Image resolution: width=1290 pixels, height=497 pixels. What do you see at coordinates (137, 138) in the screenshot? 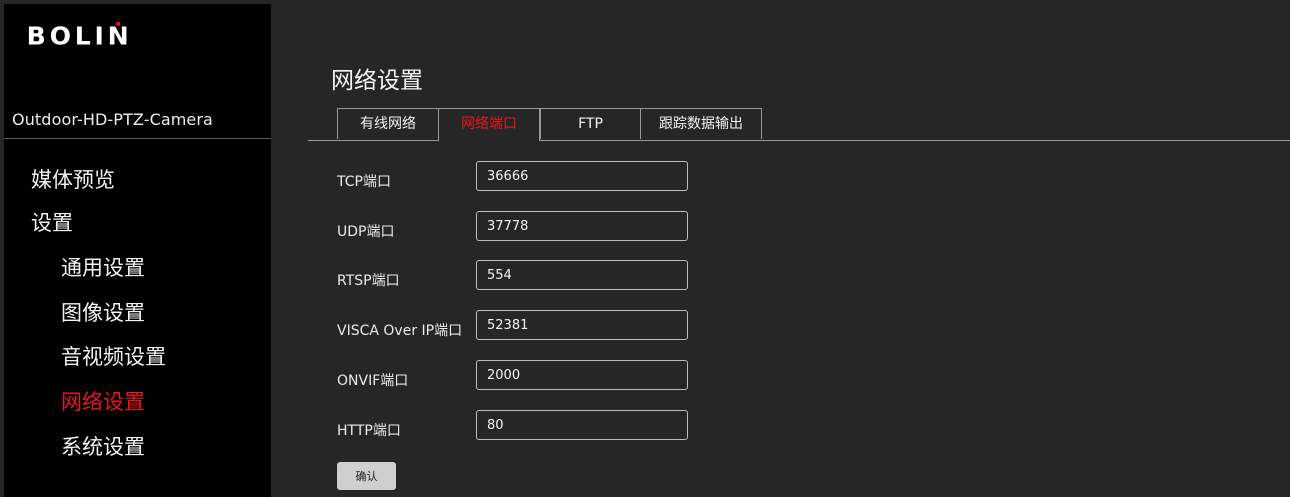
I see `sidebar-divider` at bounding box center [137, 138].